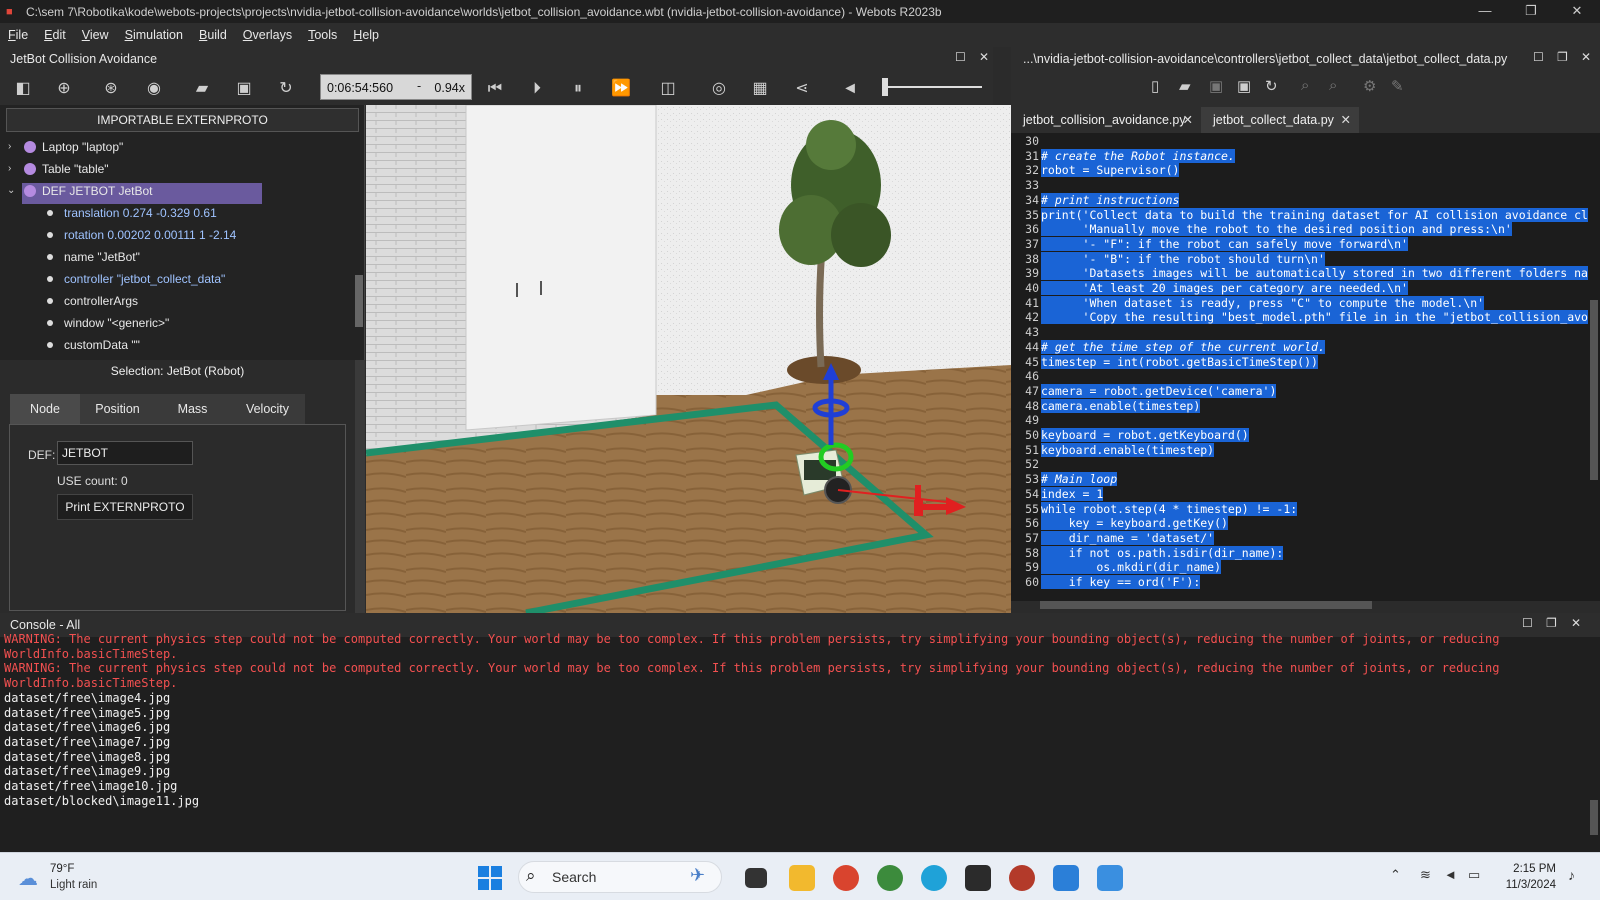 This screenshot has height=900, width=1600. Describe the element at coordinates (18, 35) in the screenshot. I see `menu-file: File` at that location.